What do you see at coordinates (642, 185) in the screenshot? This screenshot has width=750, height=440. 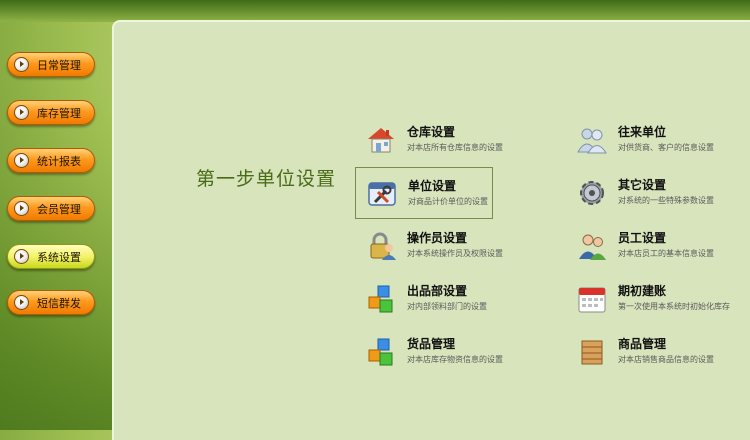 I see `item-title: 其它设置` at bounding box center [642, 185].